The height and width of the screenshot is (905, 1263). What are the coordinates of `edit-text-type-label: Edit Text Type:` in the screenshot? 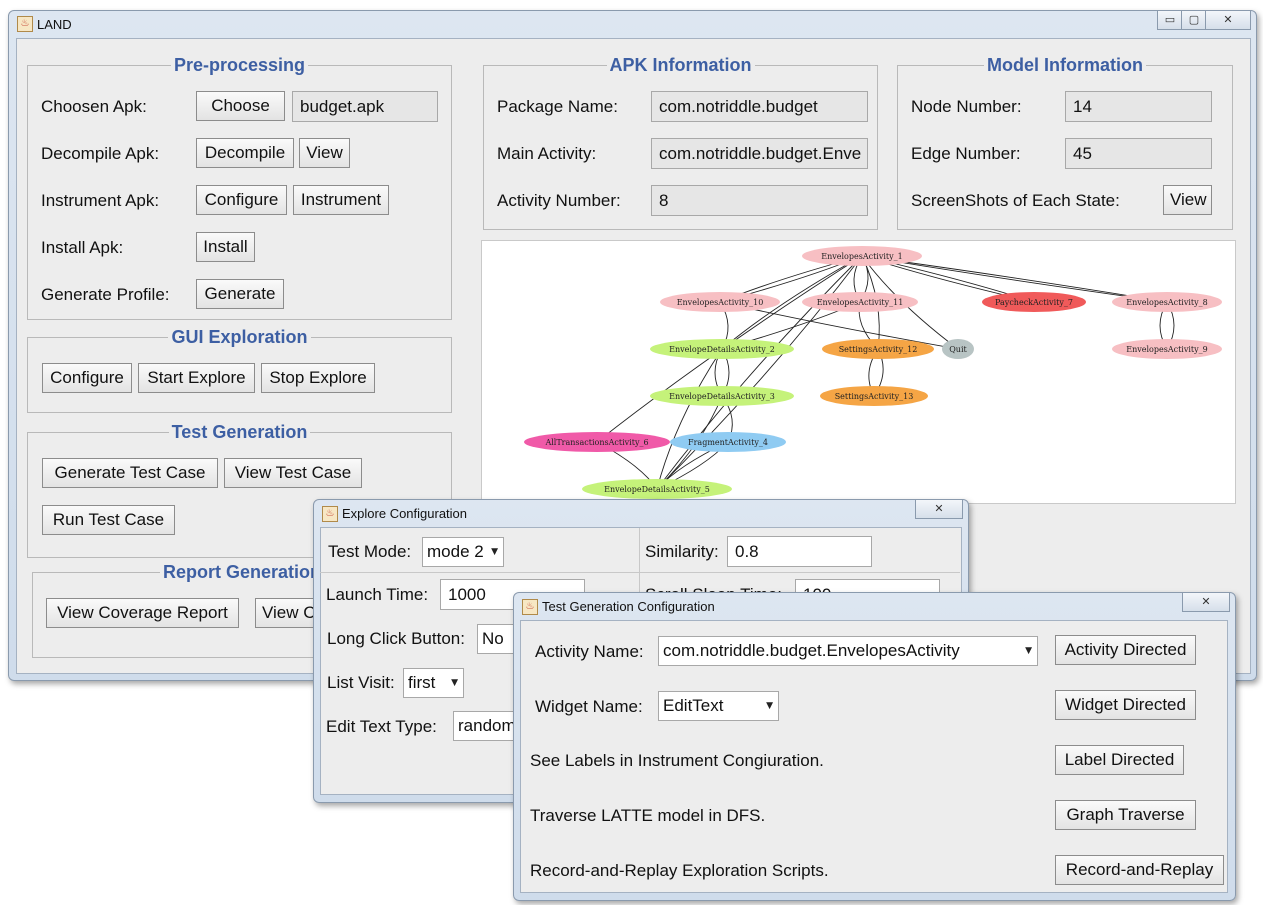 It's located at (381, 726).